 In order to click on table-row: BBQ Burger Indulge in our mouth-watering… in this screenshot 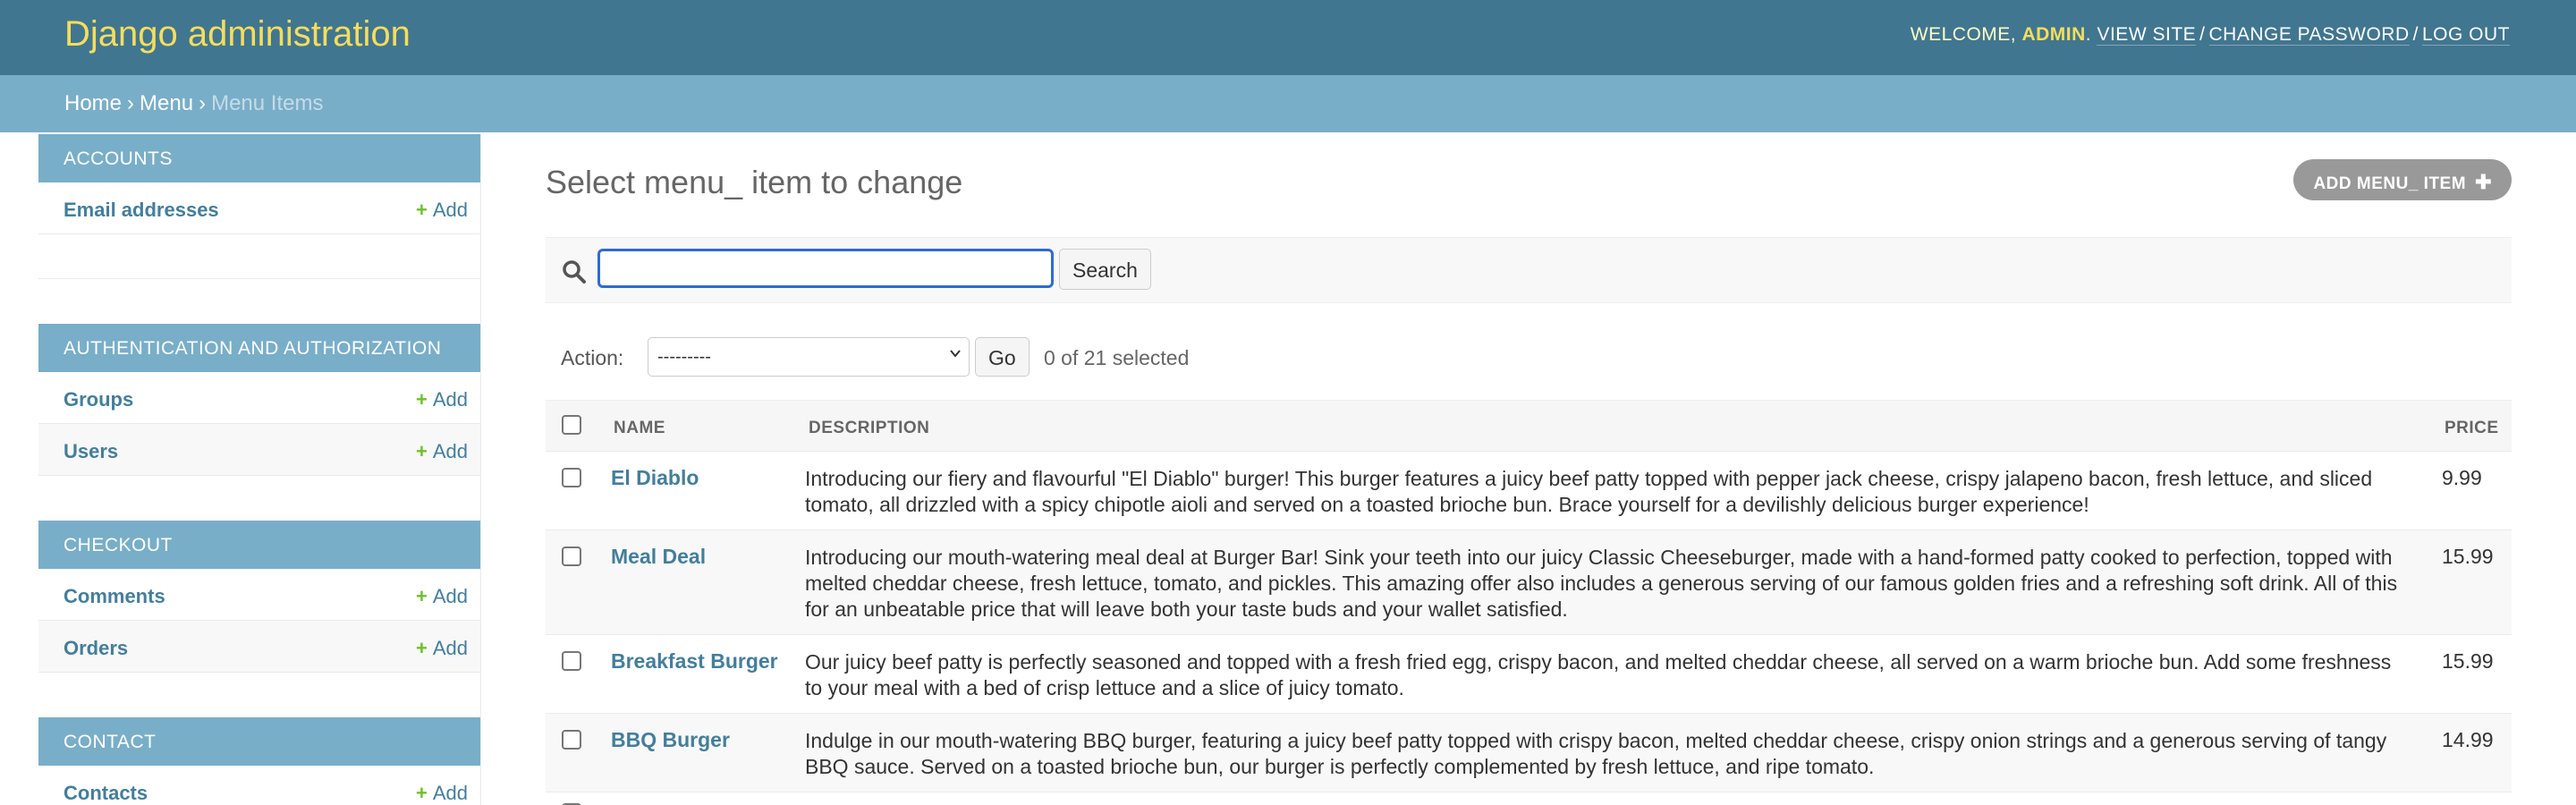, I will do `click(1529, 753)`.